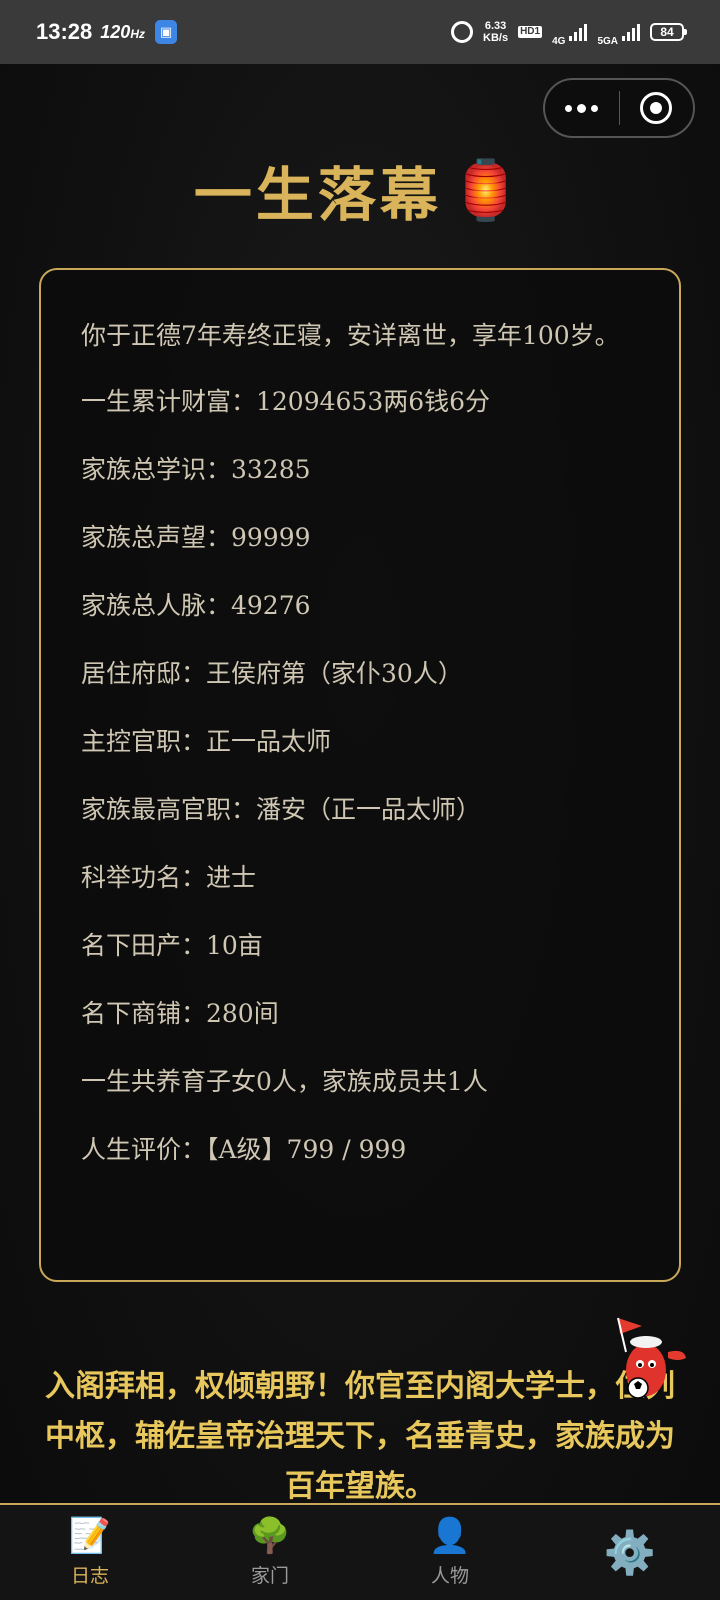 The height and width of the screenshot is (1600, 720). I want to click on tree-icon: 🌳, so click(270, 1536).